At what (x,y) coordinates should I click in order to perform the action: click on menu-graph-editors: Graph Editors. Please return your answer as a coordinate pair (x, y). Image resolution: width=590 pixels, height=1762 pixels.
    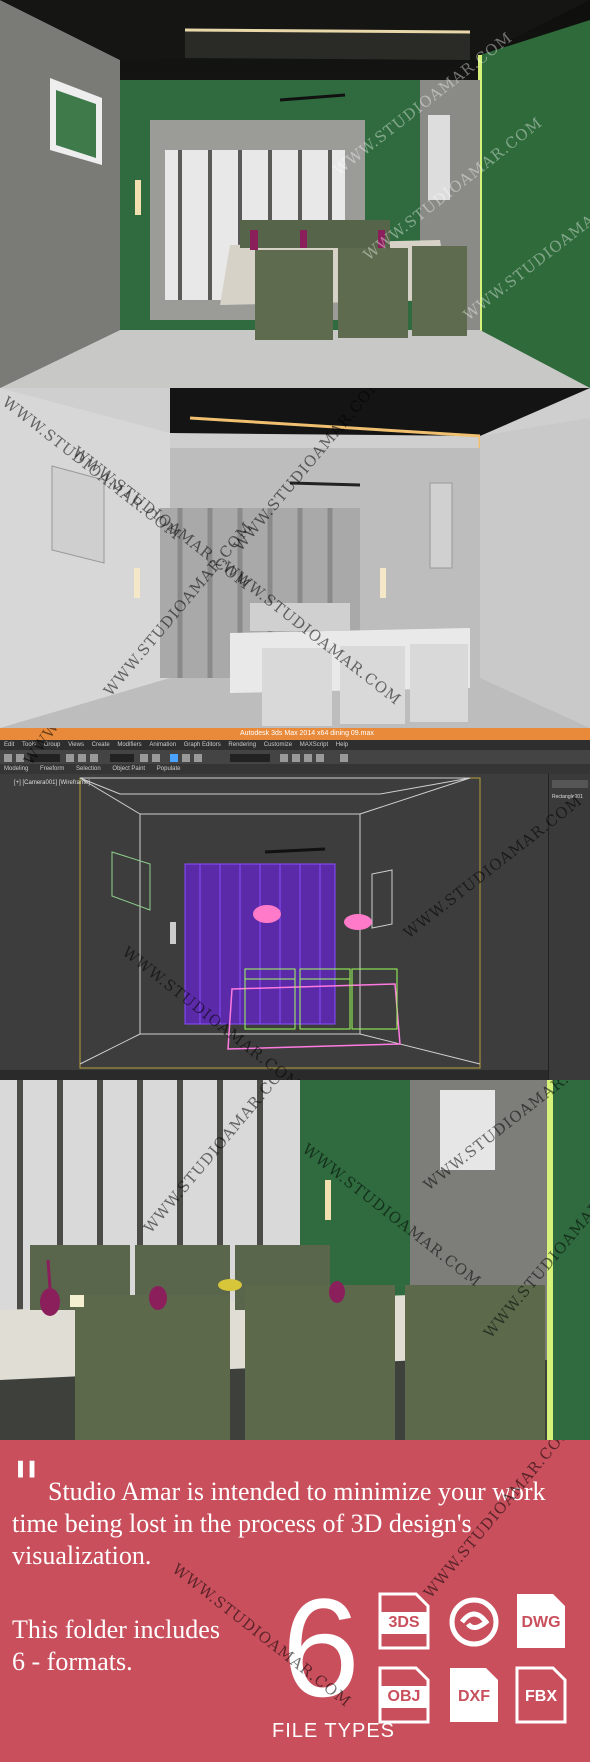
    Looking at the image, I should click on (202, 745).